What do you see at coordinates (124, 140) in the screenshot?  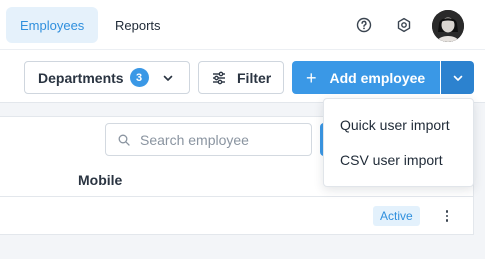 I see `search-icon` at bounding box center [124, 140].